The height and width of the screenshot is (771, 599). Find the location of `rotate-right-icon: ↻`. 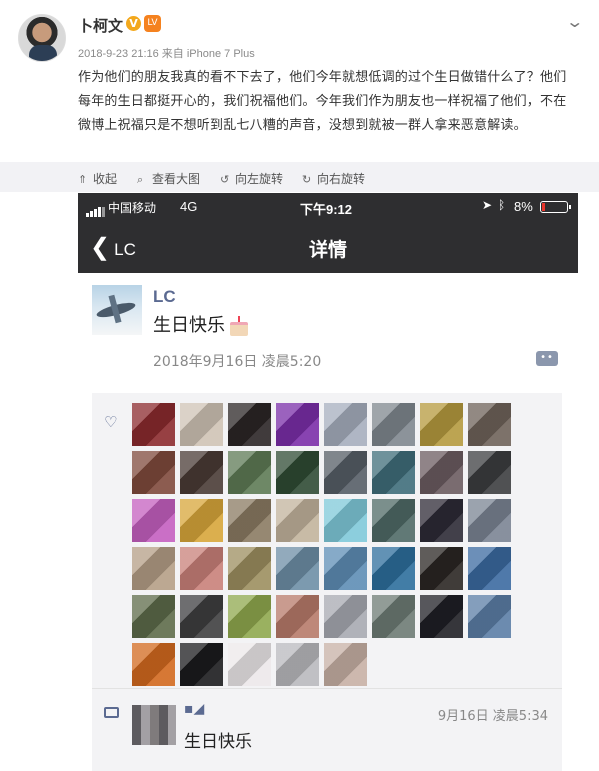

rotate-right-icon: ↻ is located at coordinates (307, 179).